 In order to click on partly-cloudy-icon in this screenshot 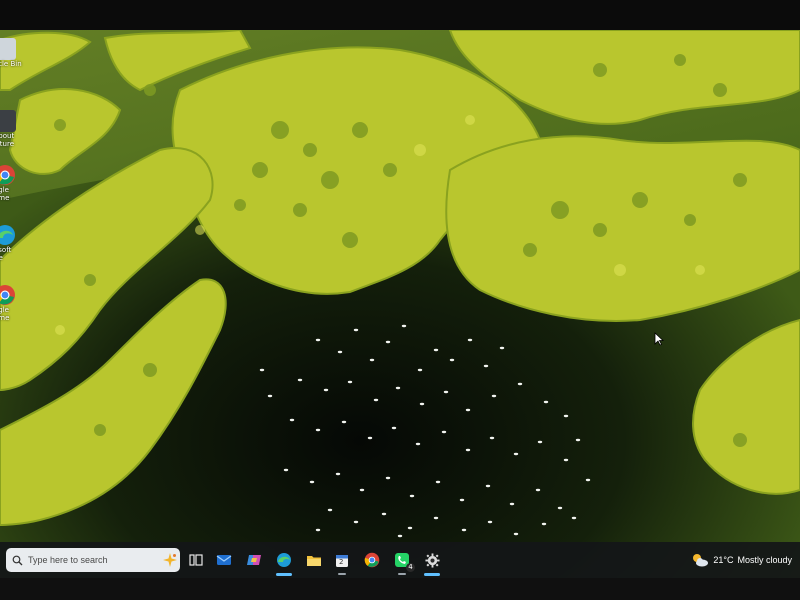, I will do `click(701, 560)`.